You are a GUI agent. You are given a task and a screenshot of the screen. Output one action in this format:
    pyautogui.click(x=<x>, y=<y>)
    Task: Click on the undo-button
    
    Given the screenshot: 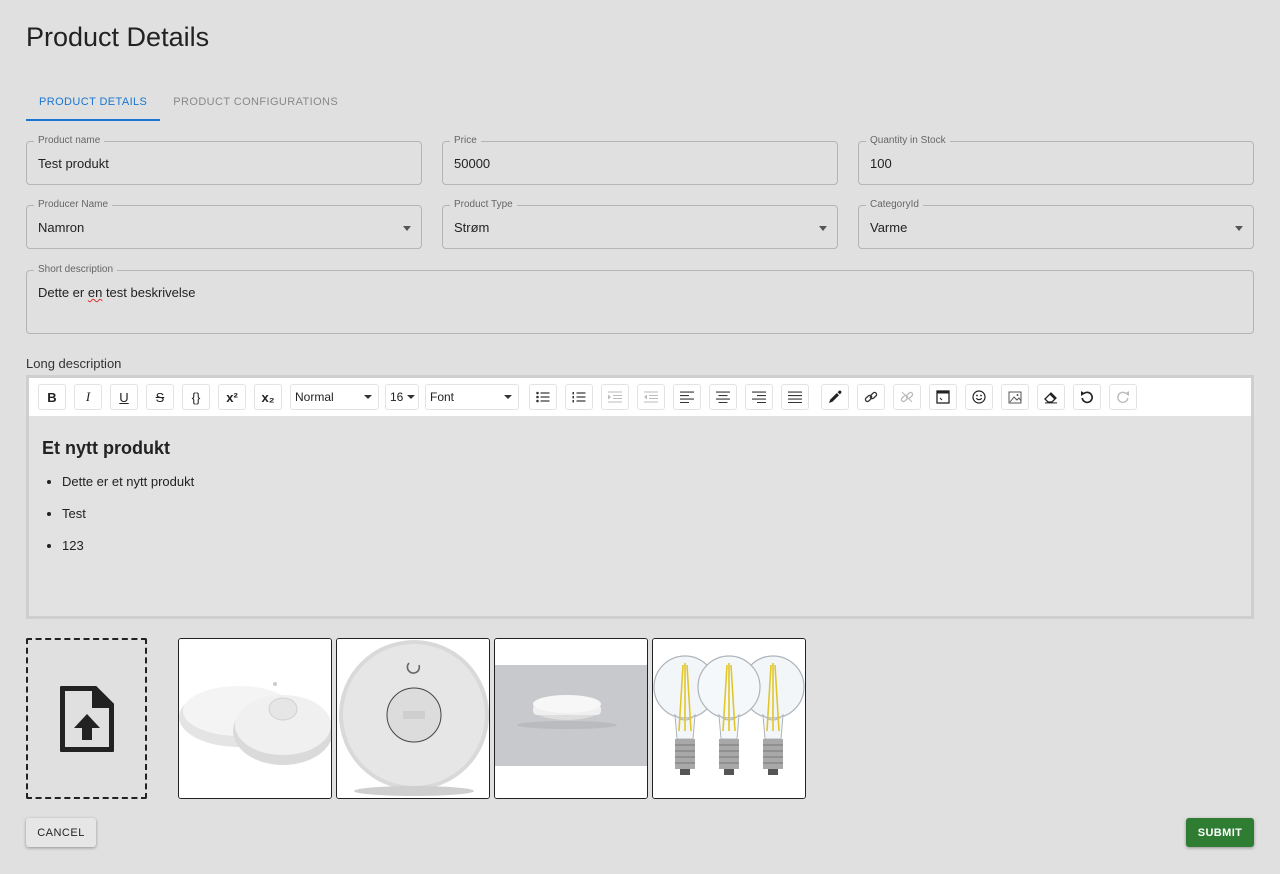 What is the action you would take?
    pyautogui.click(x=1087, y=397)
    